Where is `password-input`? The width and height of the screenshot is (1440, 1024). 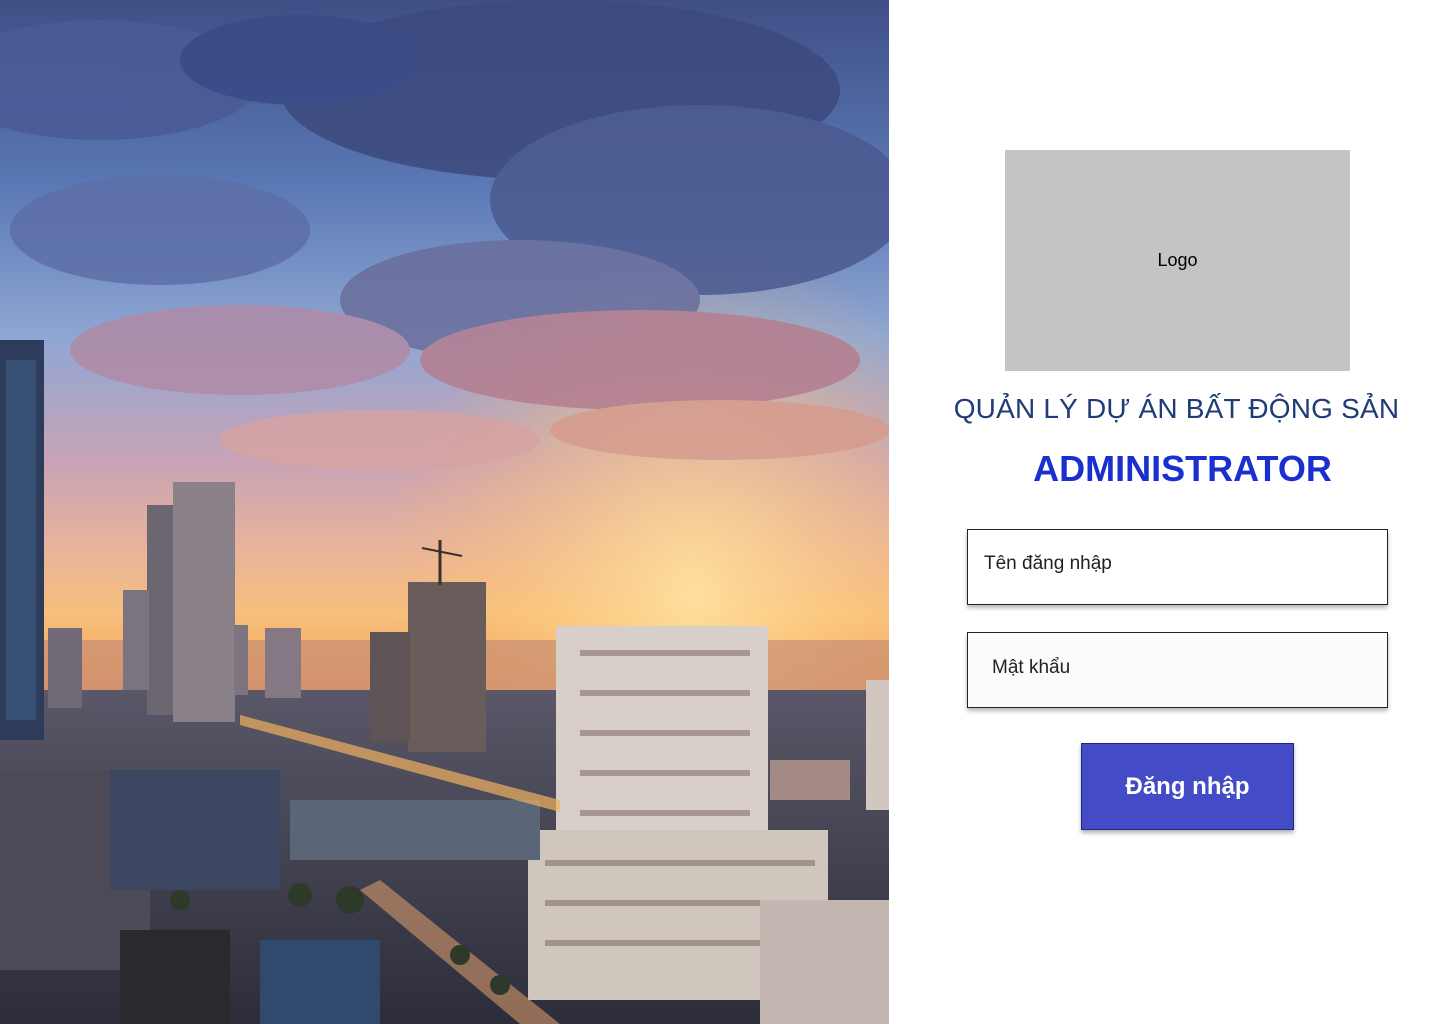
password-input is located at coordinates (1177, 670).